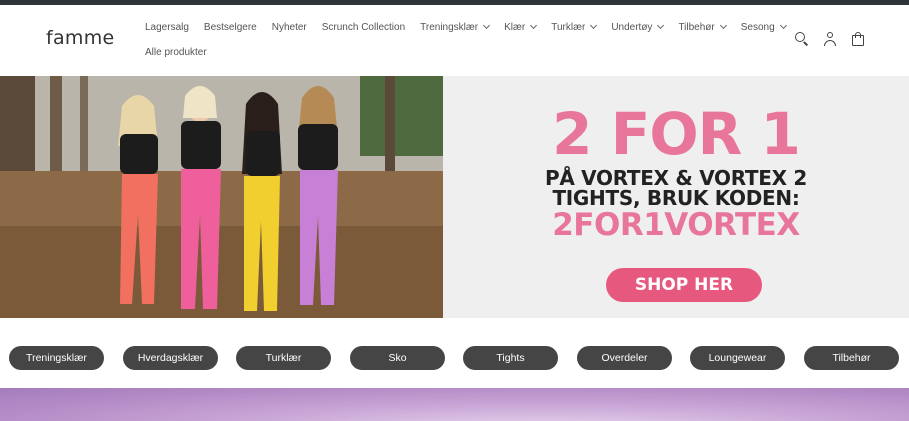 This screenshot has height=421, width=909. What do you see at coordinates (510, 358) in the screenshot?
I see `category-pill-tights: Tights` at bounding box center [510, 358].